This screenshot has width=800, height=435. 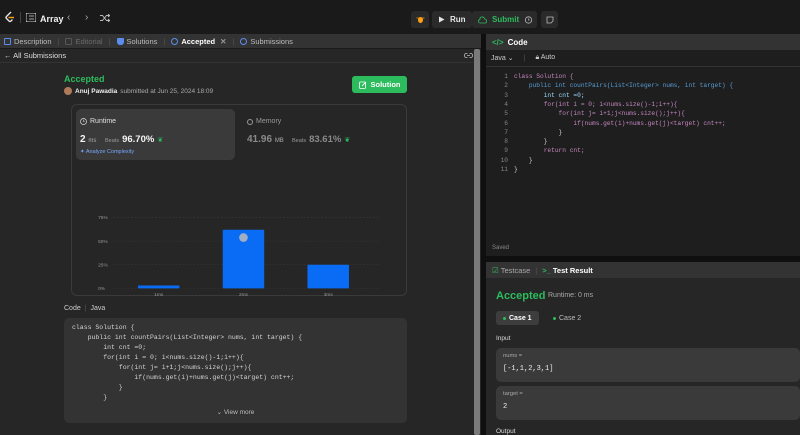 What do you see at coordinates (10, 17) in the screenshot?
I see `leetcode-logo-icon` at bounding box center [10, 17].